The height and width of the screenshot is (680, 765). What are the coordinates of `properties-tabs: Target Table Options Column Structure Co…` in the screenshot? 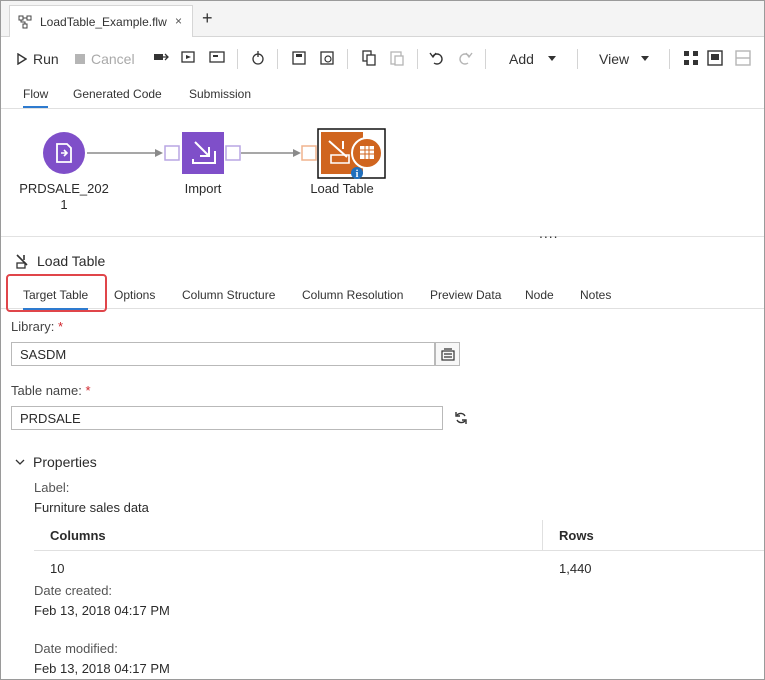 It's located at (382, 295).